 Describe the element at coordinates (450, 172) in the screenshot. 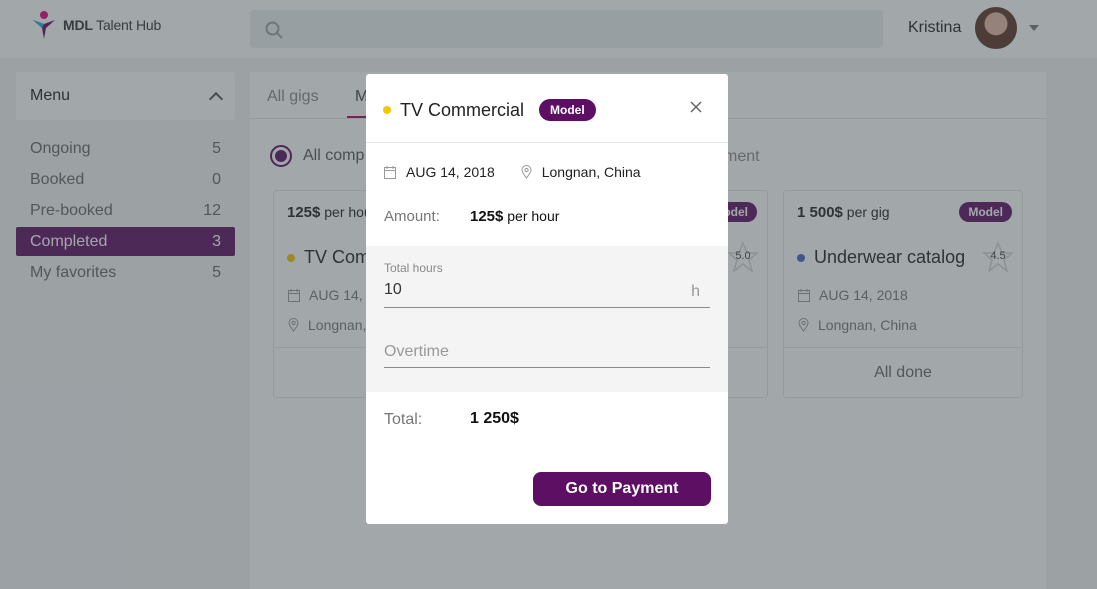

I see `gig-date-text: AUG 14, 2018` at that location.